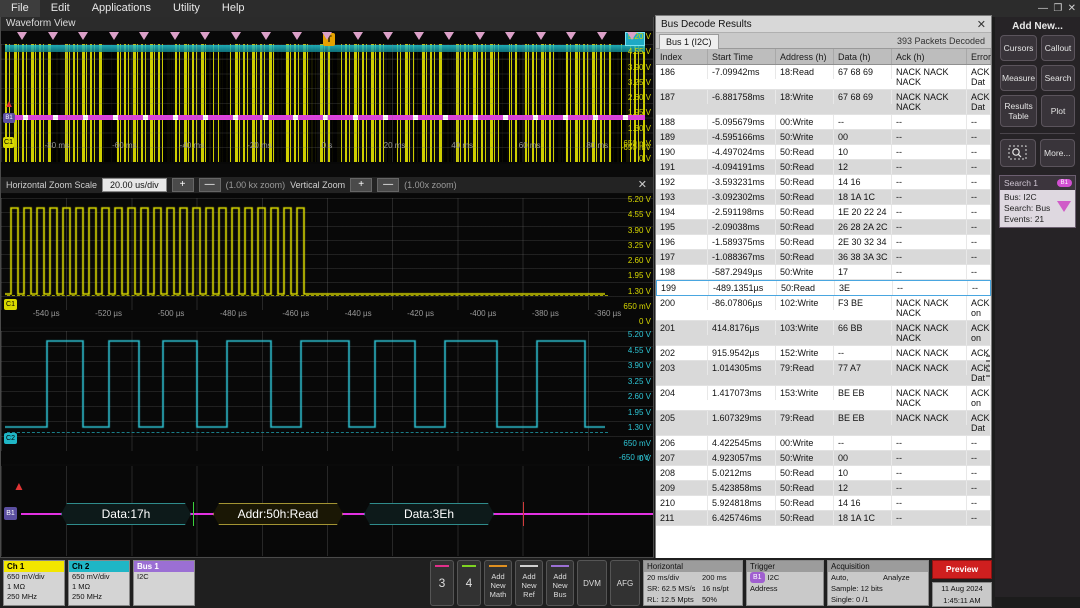  Describe the element at coordinates (823, 227) in the screenshot. I see `table-row: 195 -2.09038ms 50:Read 26 28 2A 2C -- --` at that location.